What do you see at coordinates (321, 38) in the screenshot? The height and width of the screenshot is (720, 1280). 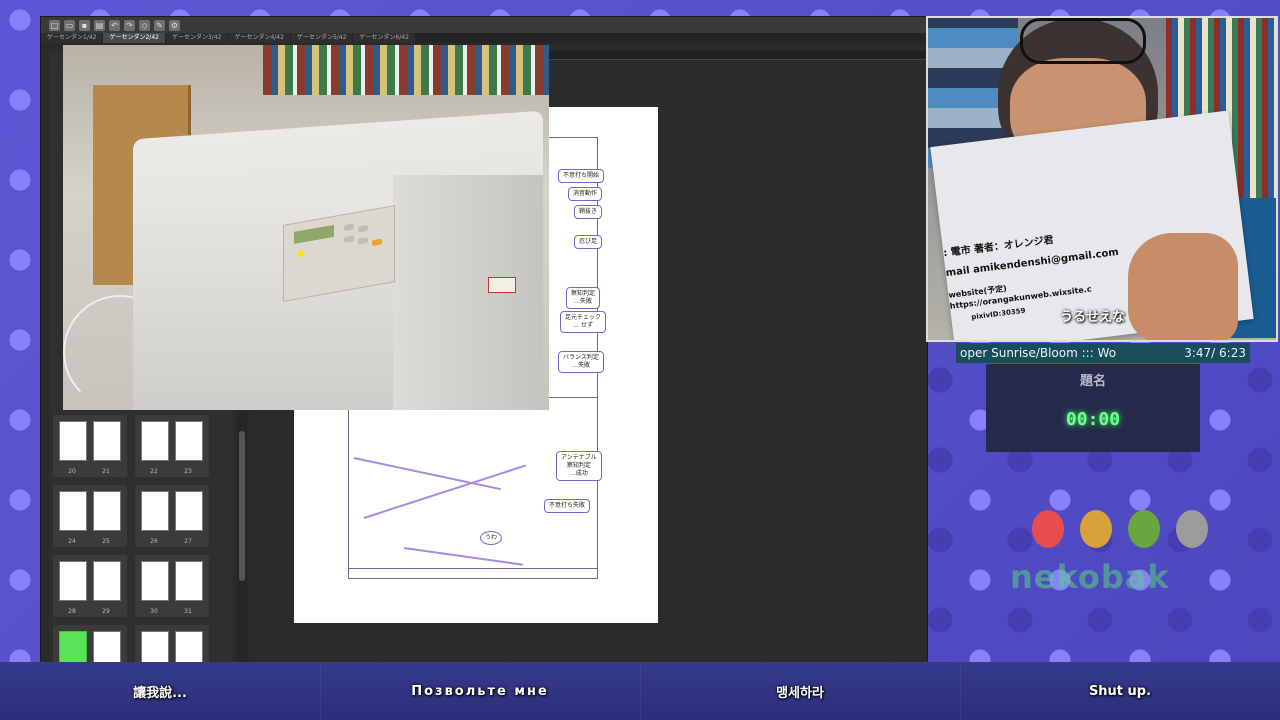 I see `doc-tab-5: ゲーセンダン5/42` at bounding box center [321, 38].